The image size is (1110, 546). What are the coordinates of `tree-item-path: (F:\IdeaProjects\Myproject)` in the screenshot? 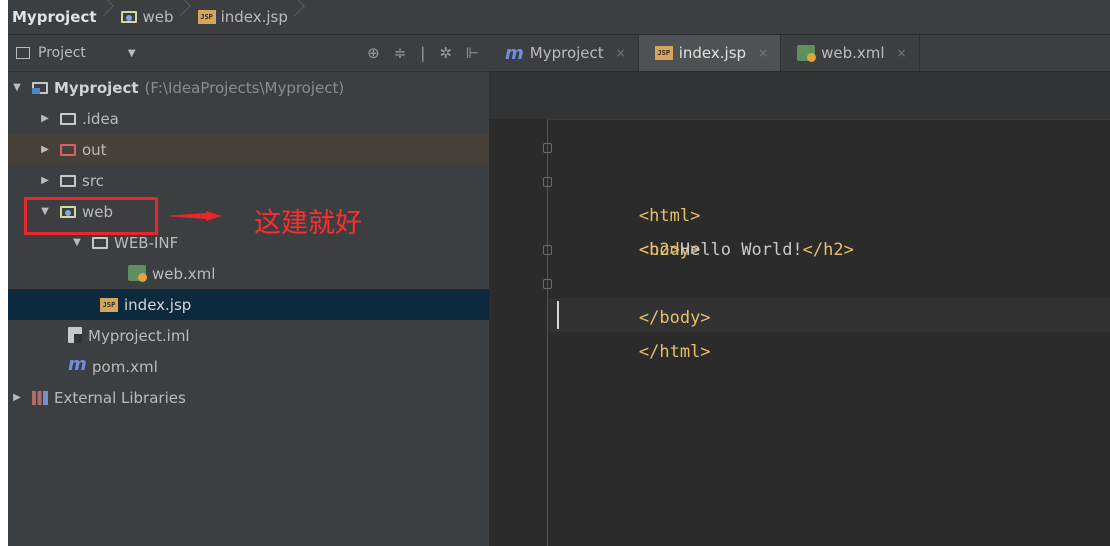 It's located at (244, 87).